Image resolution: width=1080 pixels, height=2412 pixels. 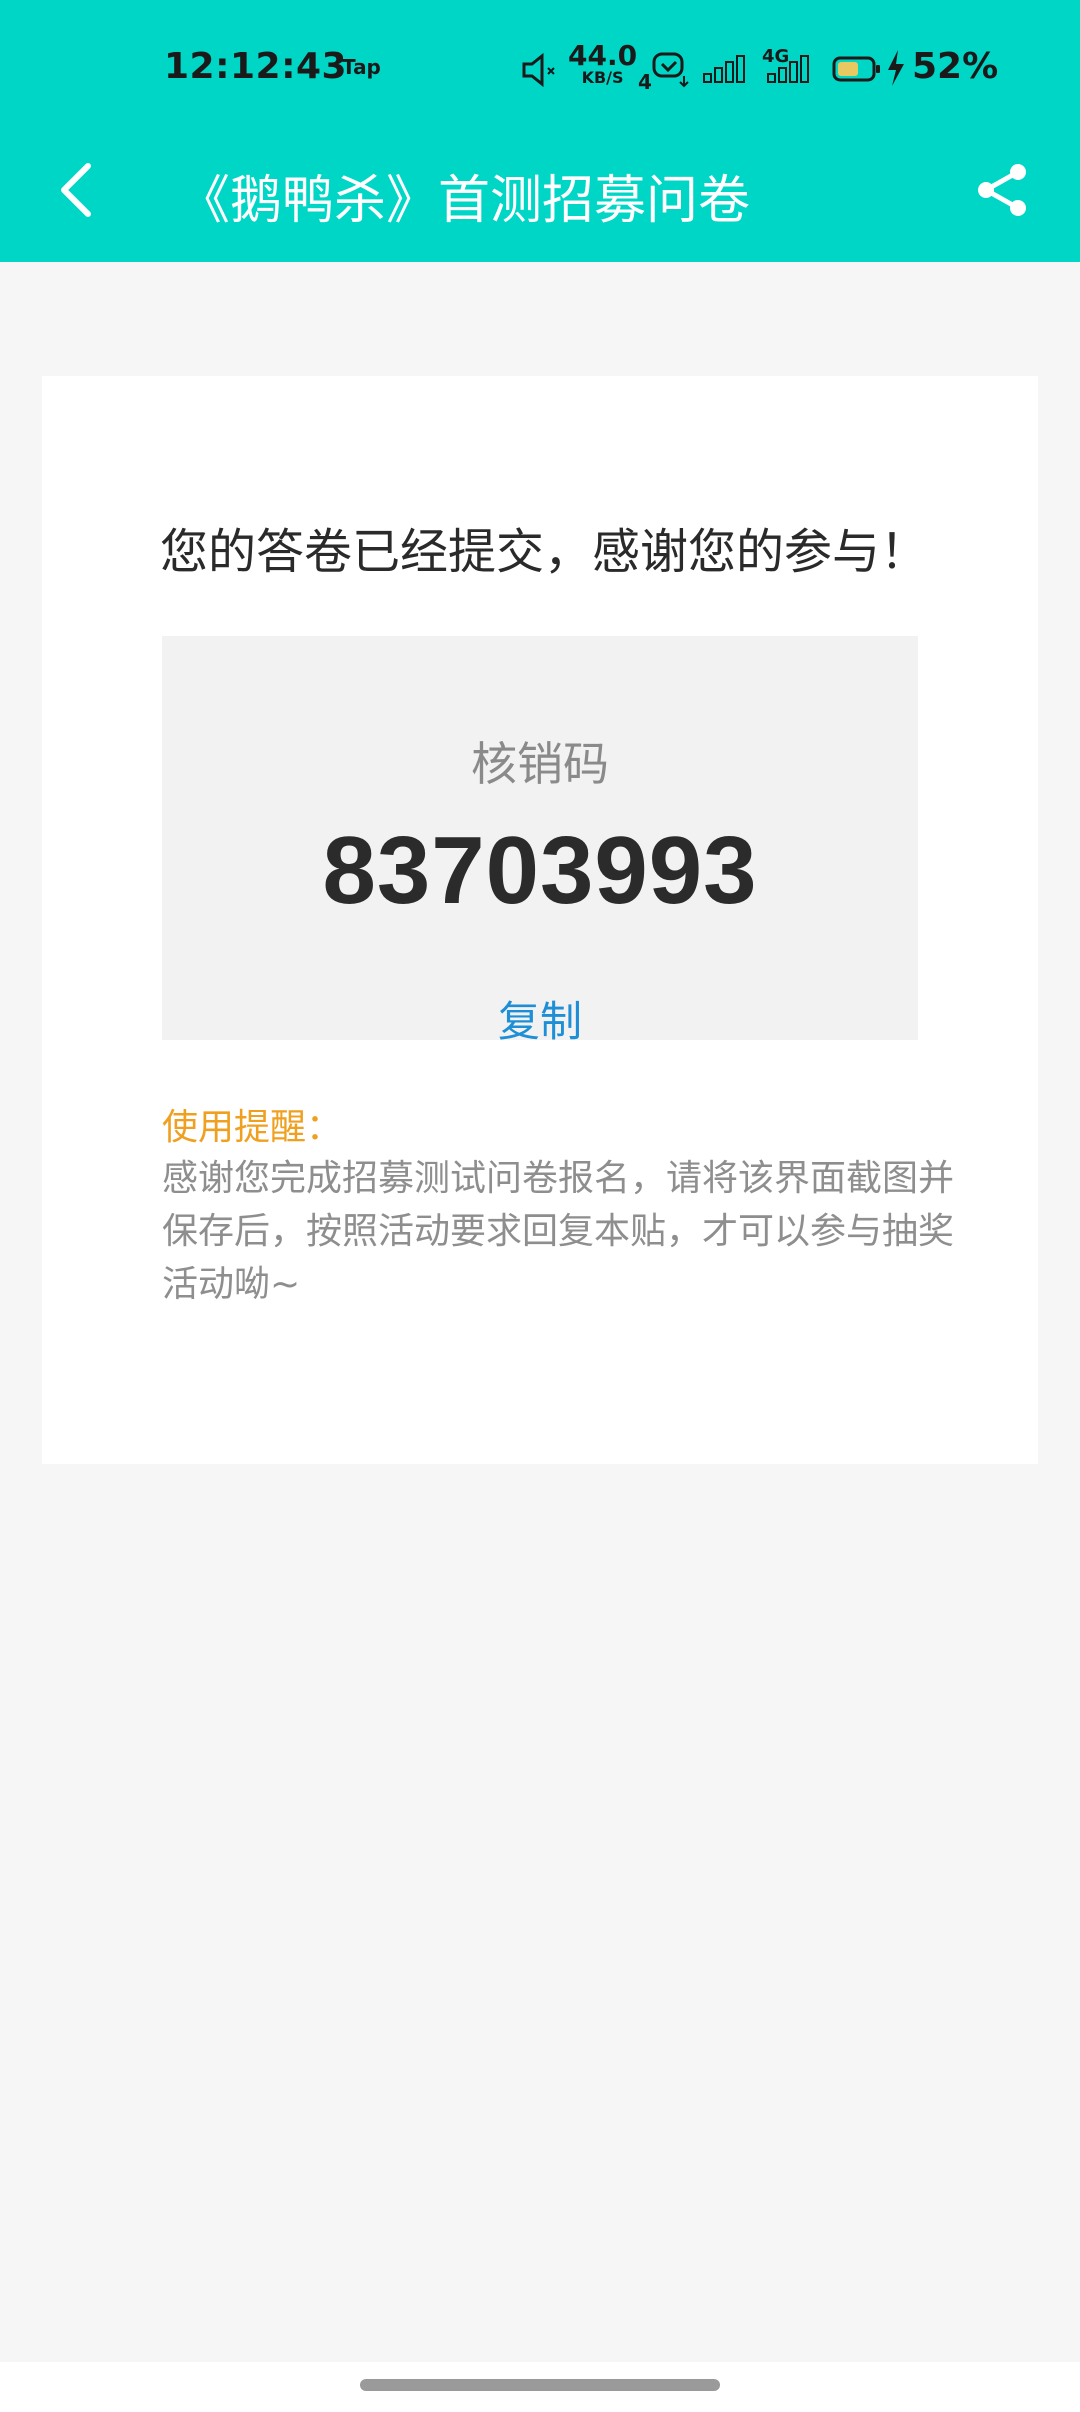 What do you see at coordinates (252, 1127) in the screenshot?
I see `tip-title: 使用提醒：` at bounding box center [252, 1127].